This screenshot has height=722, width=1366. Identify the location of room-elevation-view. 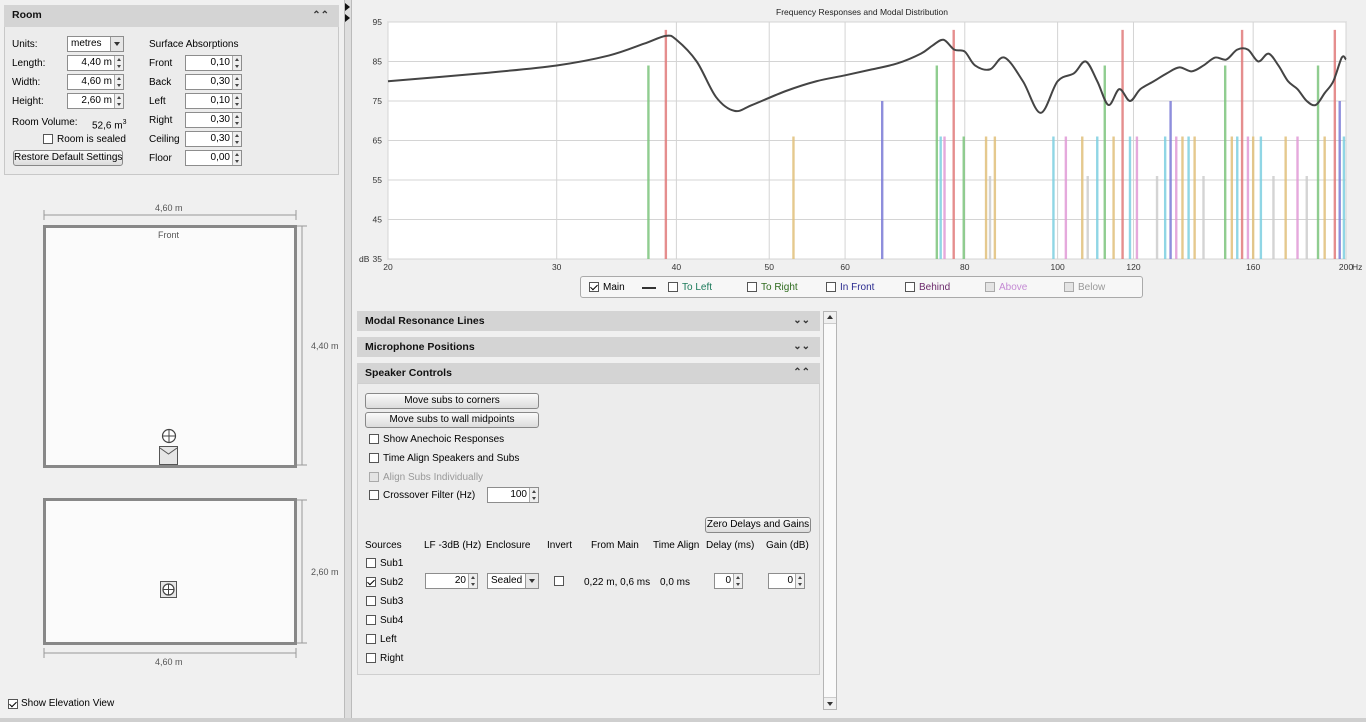
(170, 571).